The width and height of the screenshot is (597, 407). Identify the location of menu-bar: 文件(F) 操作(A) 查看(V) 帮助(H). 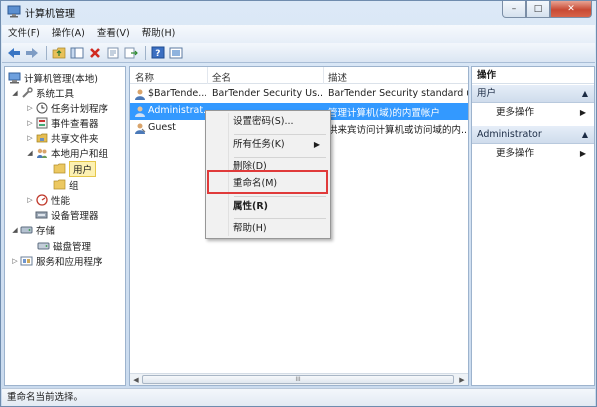
(298, 34).